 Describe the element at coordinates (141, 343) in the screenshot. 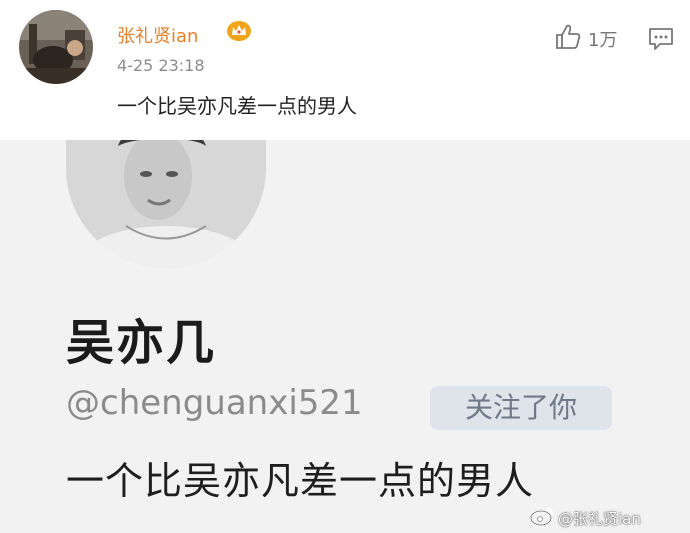

I see `profile-name: 吴亦几` at that location.